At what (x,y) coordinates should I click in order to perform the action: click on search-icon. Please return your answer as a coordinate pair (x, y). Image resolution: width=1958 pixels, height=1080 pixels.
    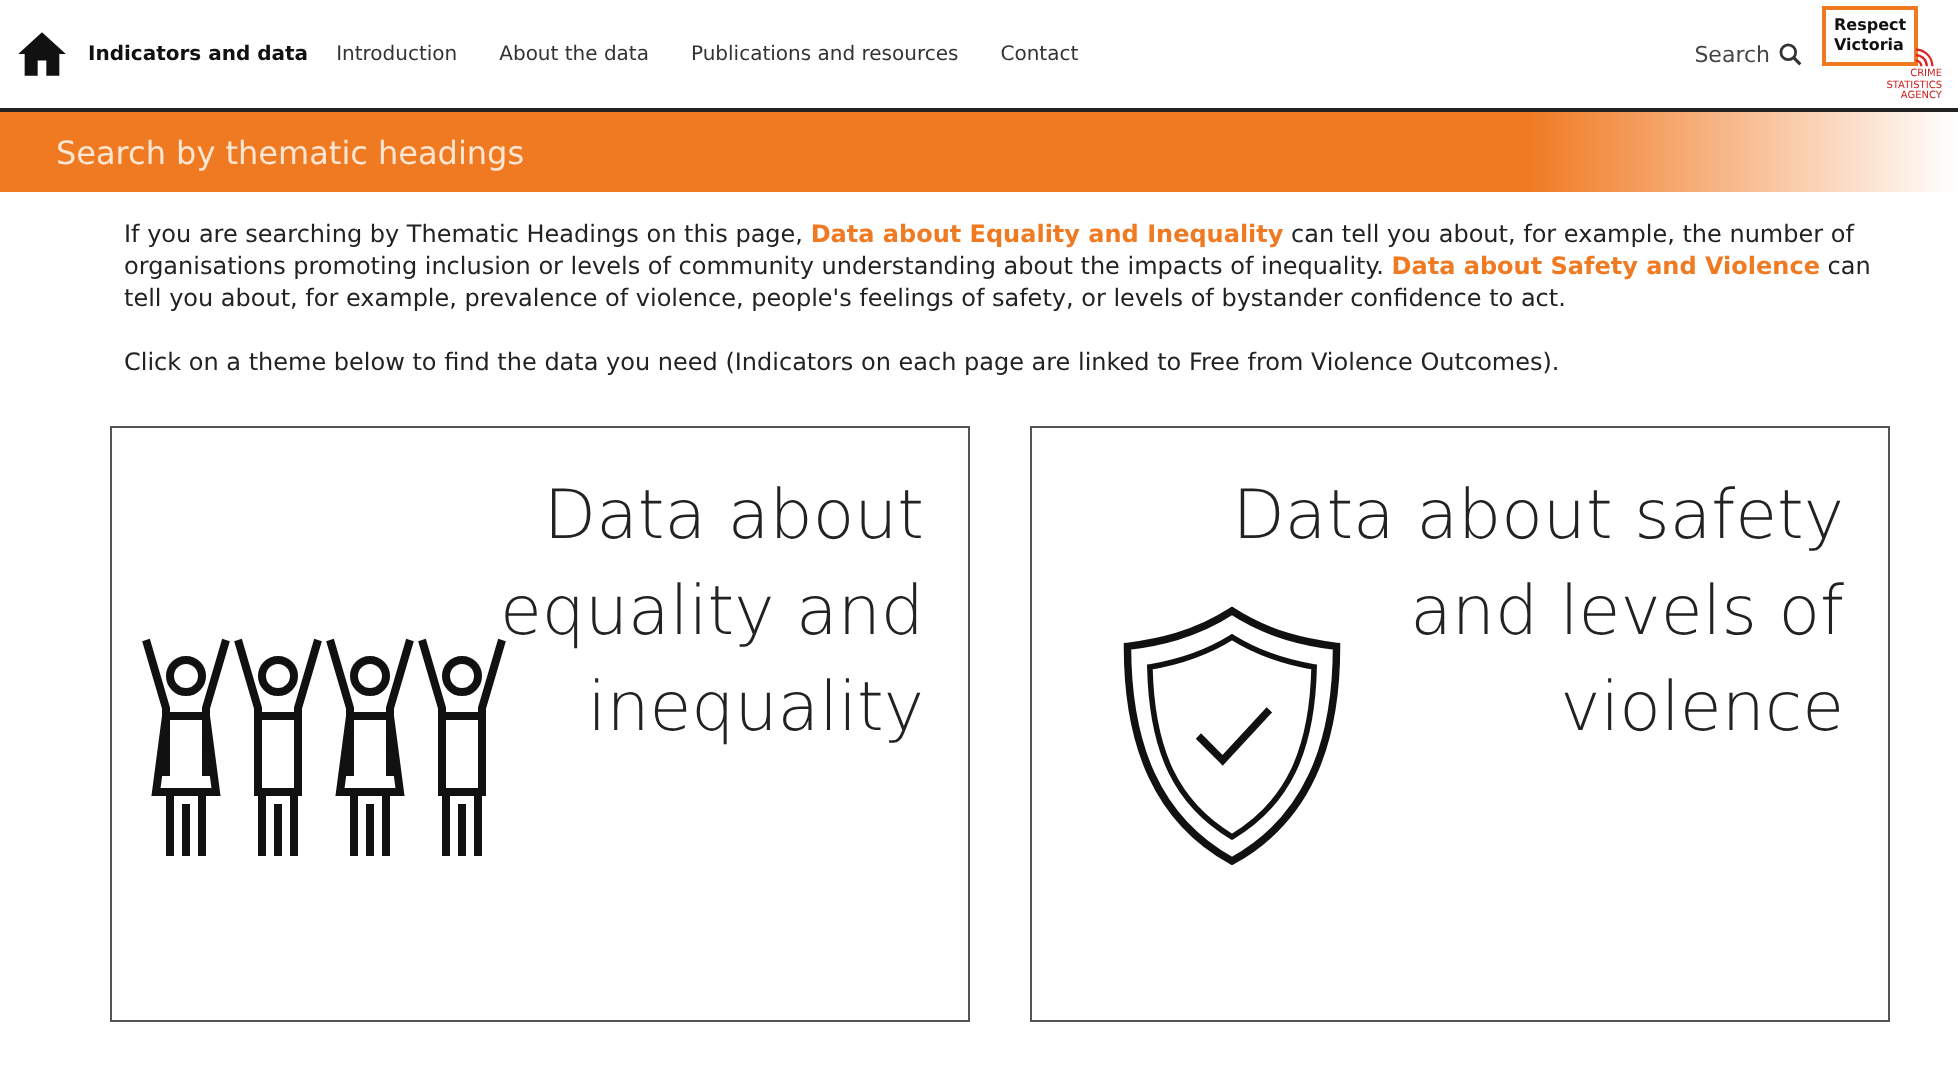
    Looking at the image, I should click on (1790, 54).